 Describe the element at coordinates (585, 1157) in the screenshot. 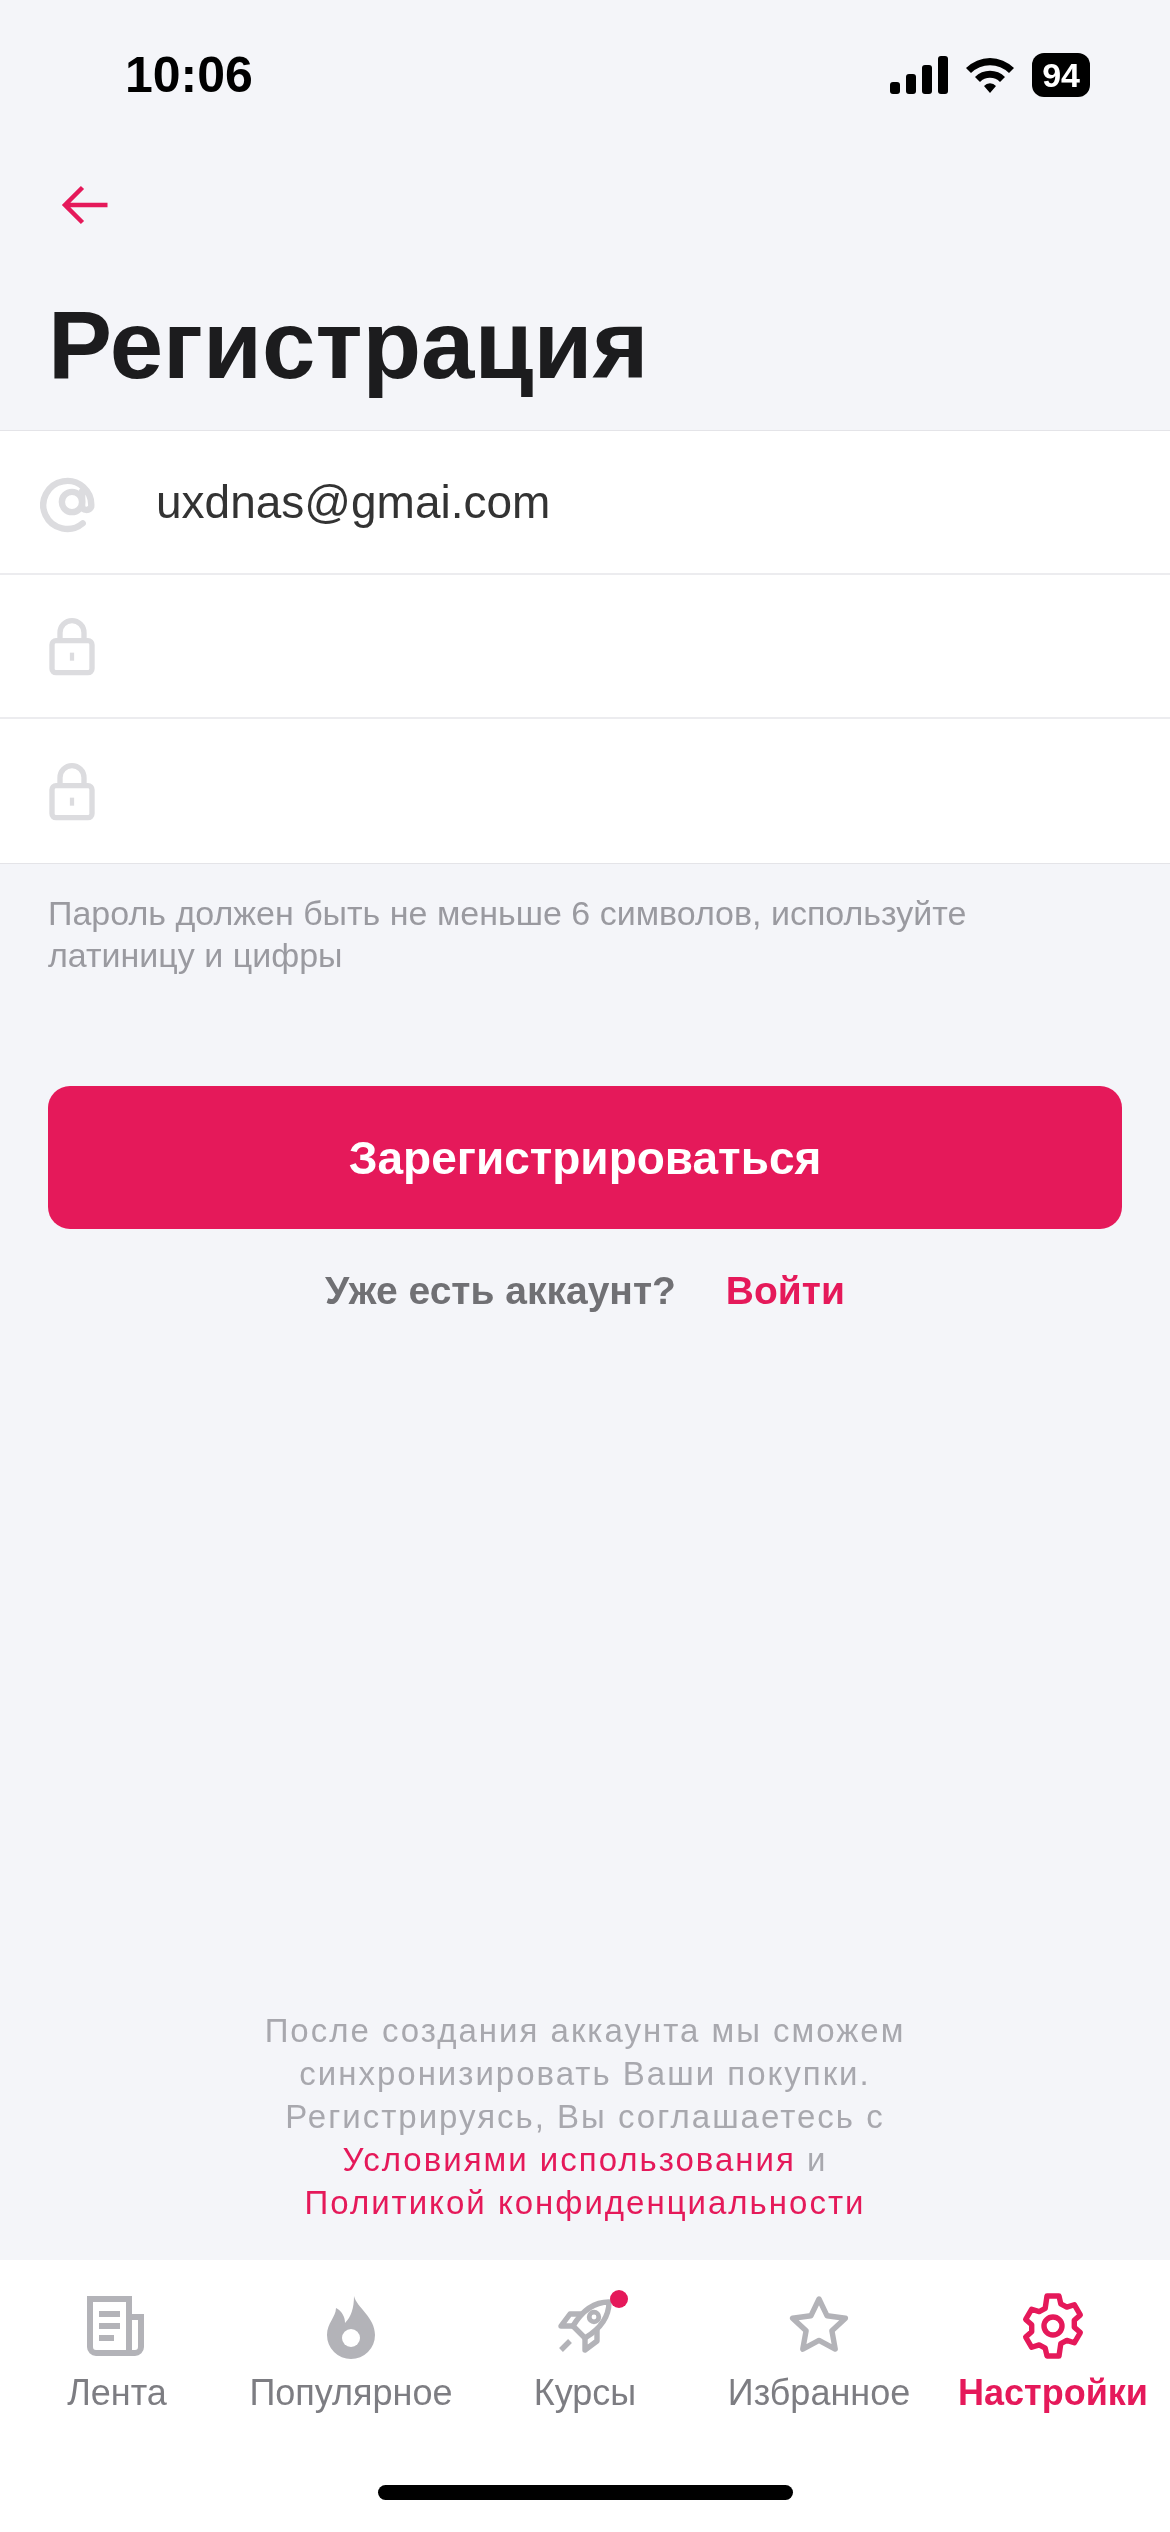

I see `register-button: Зарегистрироваться` at that location.